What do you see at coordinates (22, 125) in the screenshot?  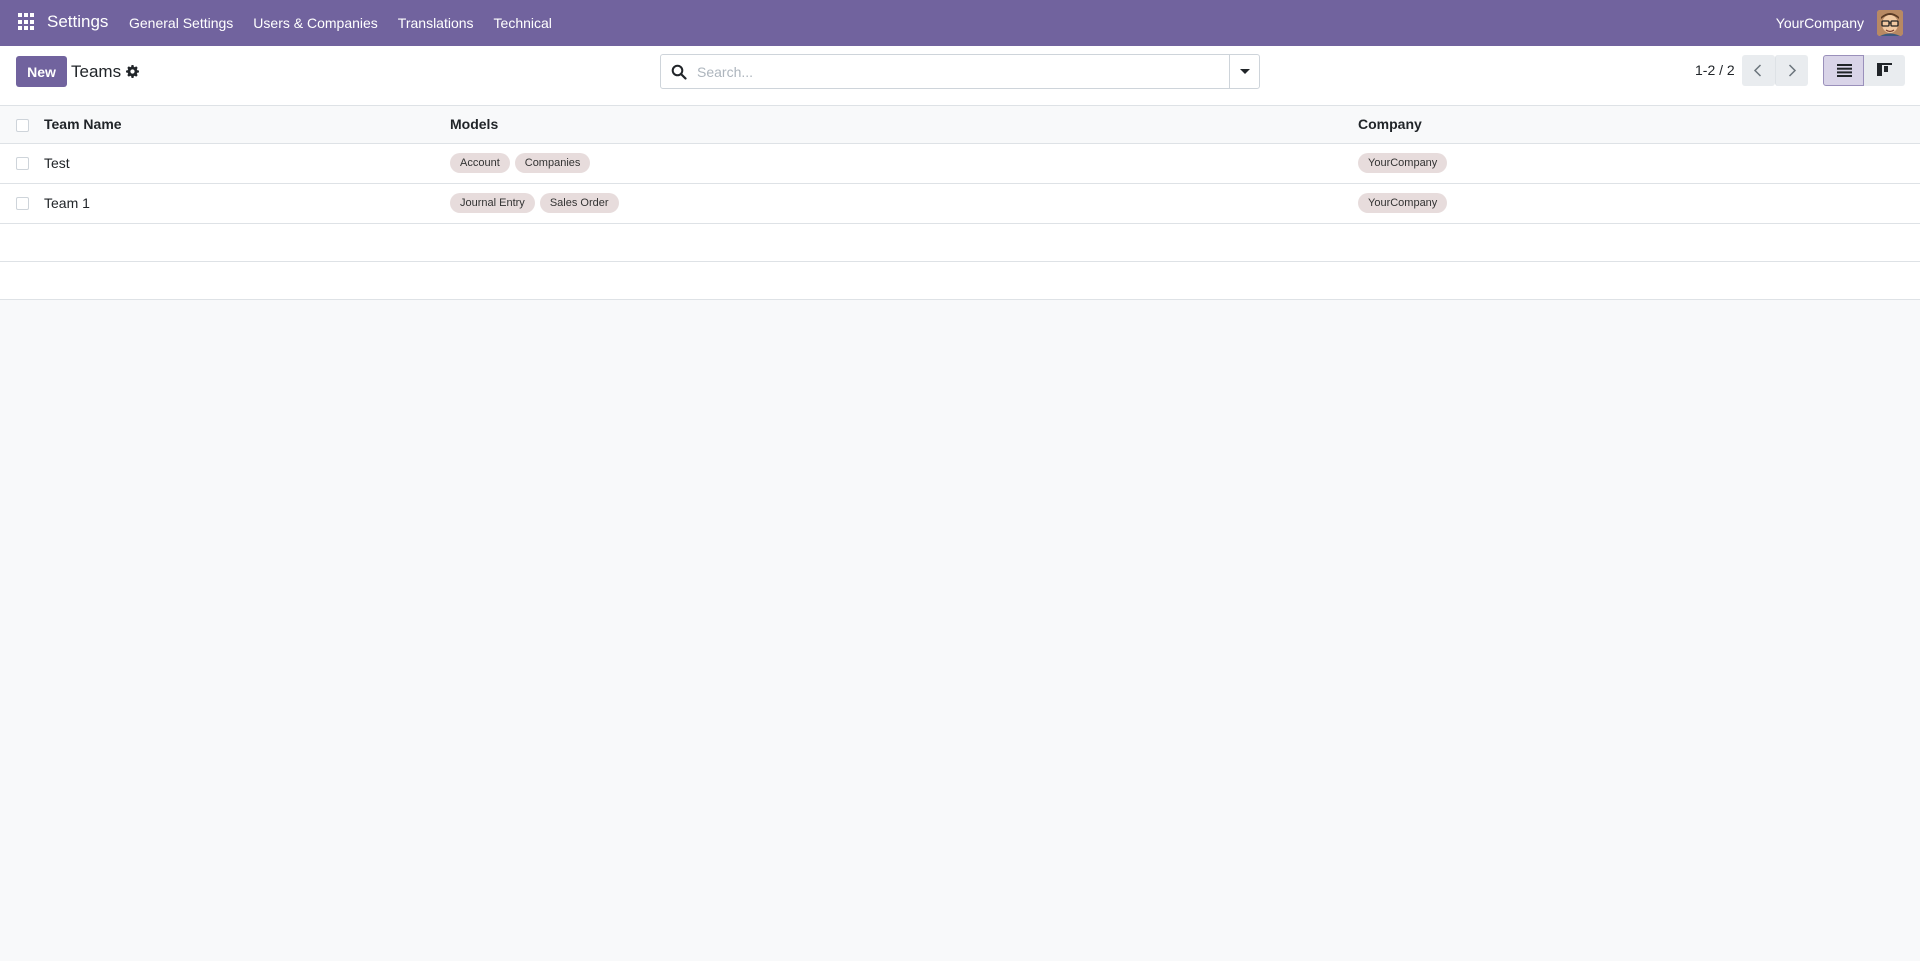 I see `select-all-checkbox` at bounding box center [22, 125].